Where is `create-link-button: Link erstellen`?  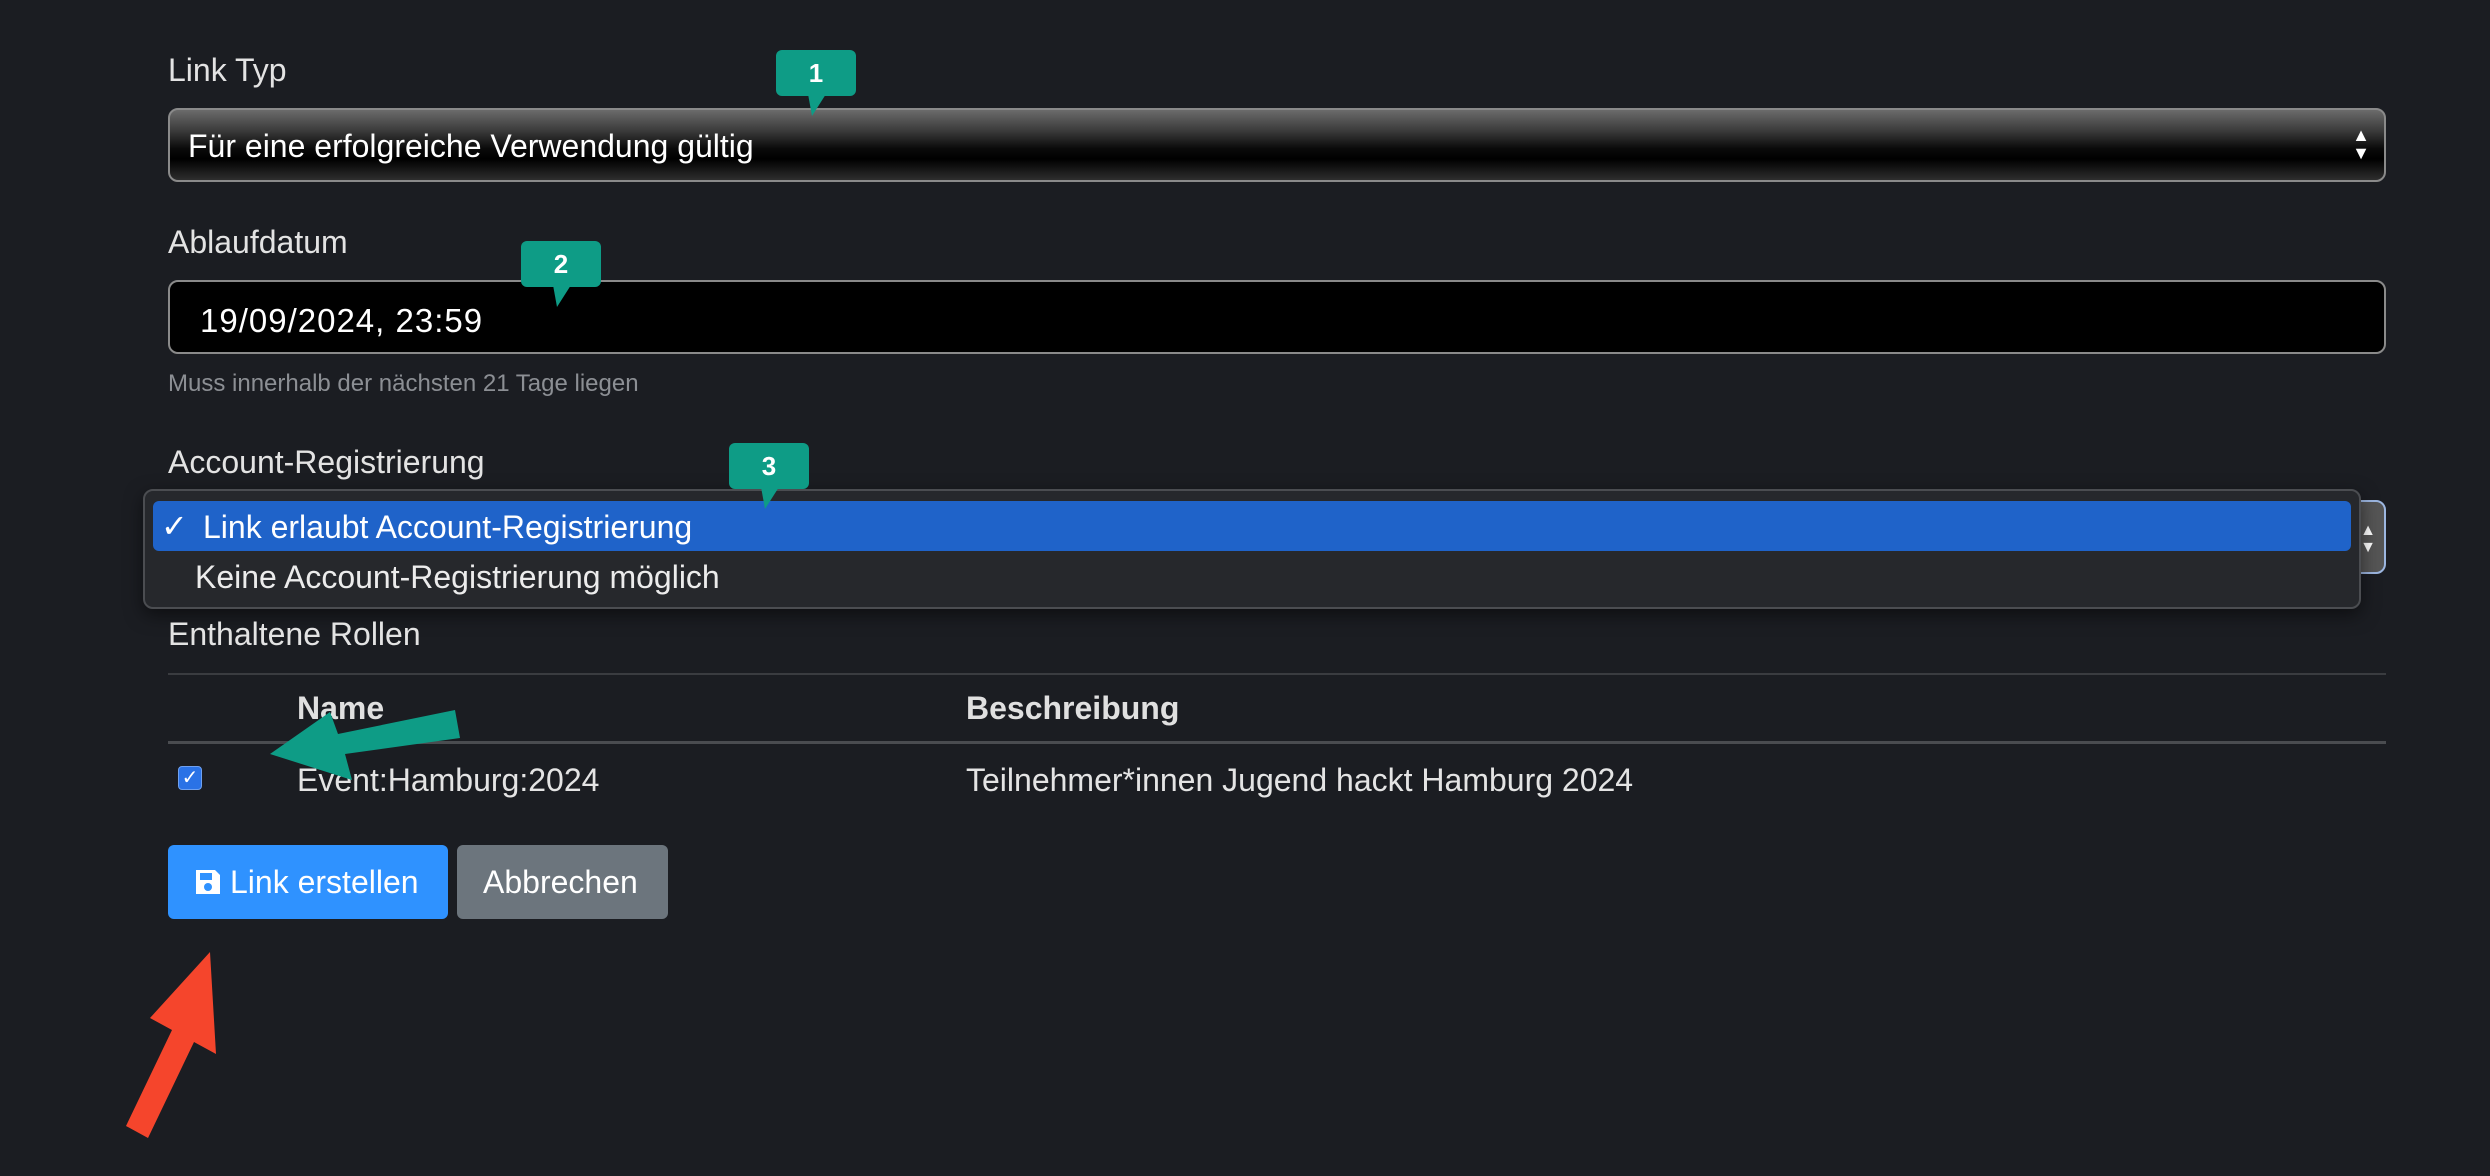
create-link-button: Link erstellen is located at coordinates (308, 882).